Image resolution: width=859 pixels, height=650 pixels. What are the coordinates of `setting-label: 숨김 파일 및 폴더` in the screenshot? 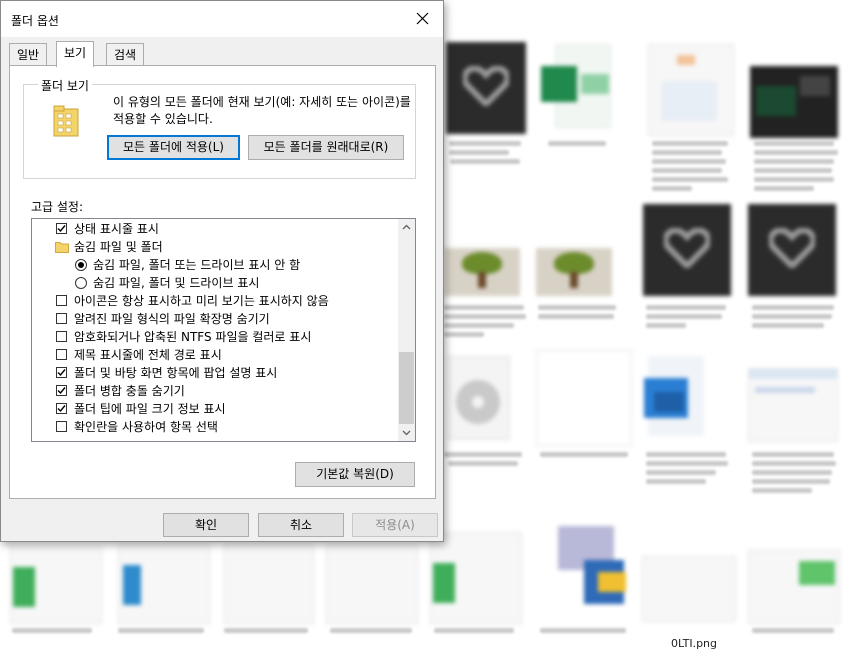 It's located at (118, 247).